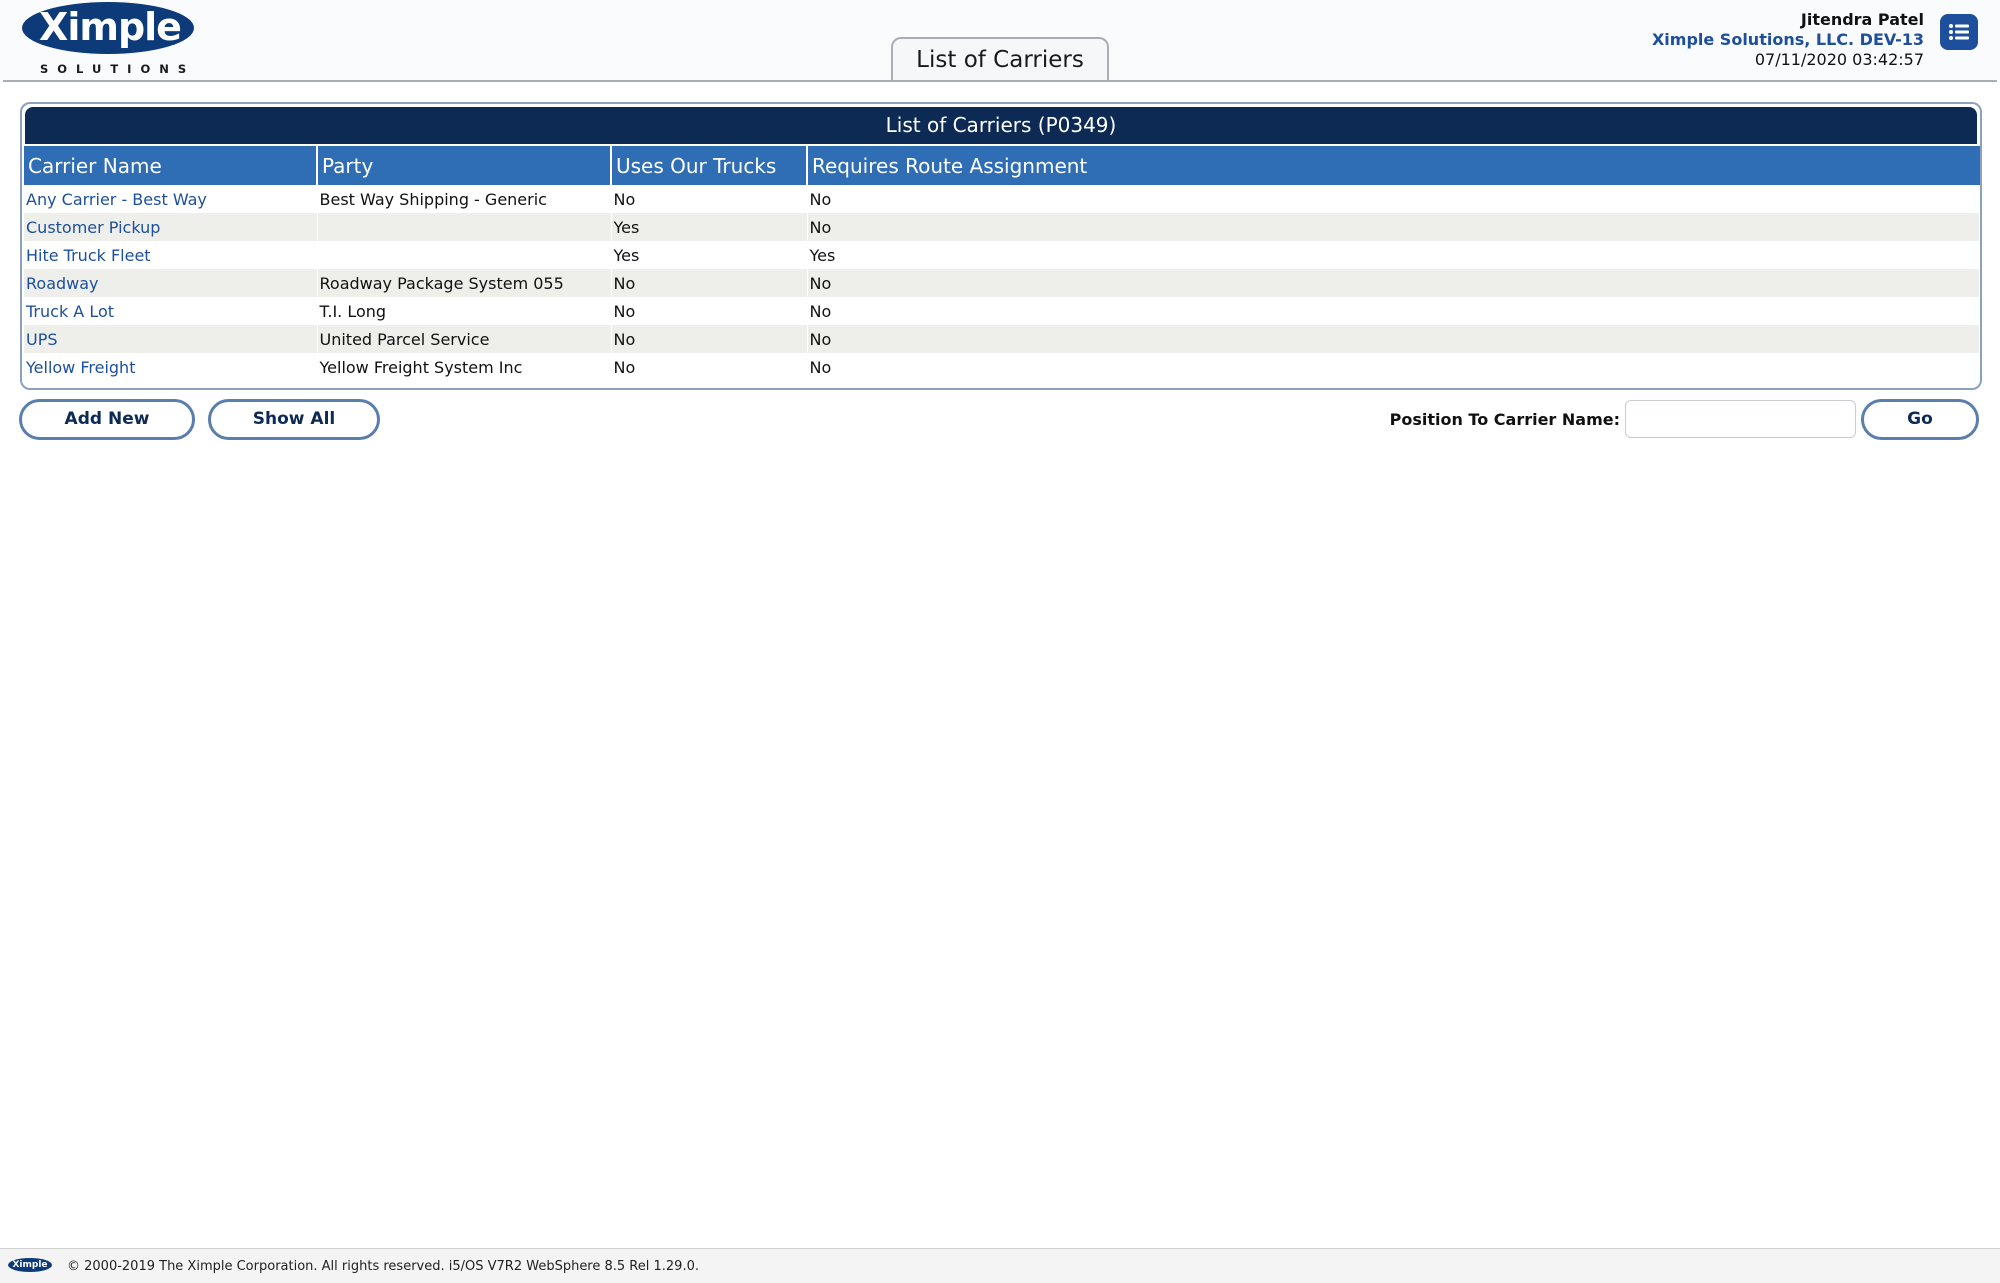 The image size is (2000, 1283). I want to click on go-button: Go, so click(1920, 419).